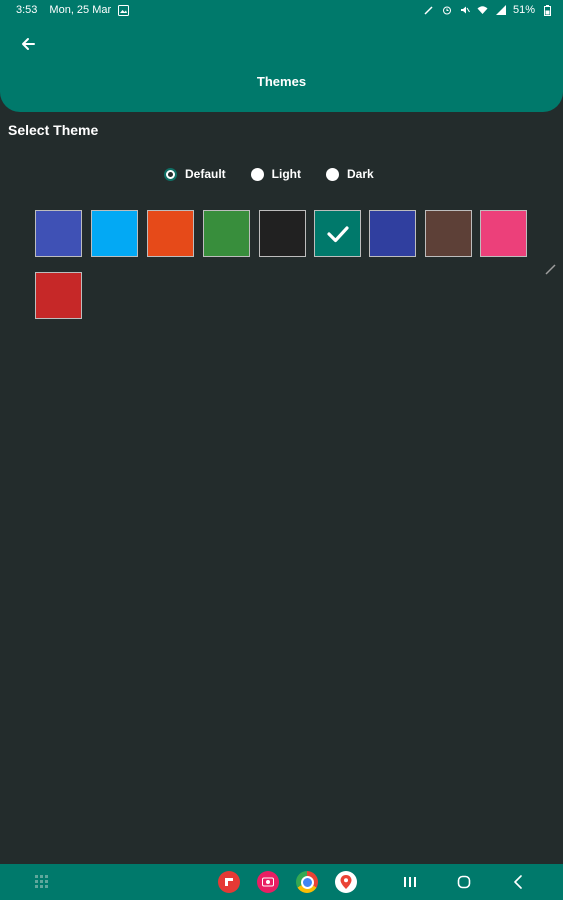  What do you see at coordinates (547, 10) in the screenshot?
I see `battery-icon` at bounding box center [547, 10].